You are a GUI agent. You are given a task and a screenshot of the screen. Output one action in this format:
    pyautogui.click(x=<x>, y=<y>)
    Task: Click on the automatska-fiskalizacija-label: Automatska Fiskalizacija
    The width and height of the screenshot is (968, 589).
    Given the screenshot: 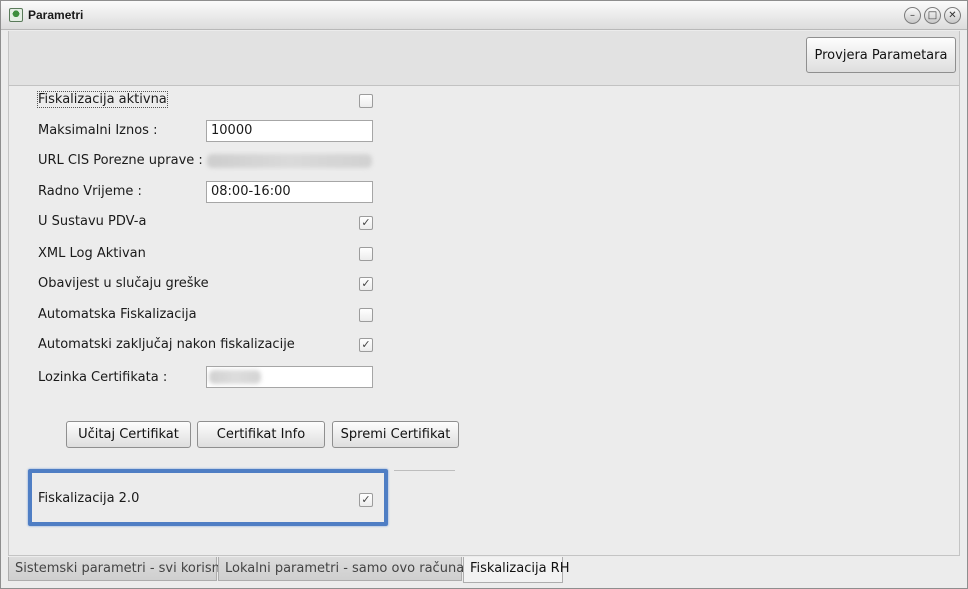 What is the action you would take?
    pyautogui.click(x=117, y=314)
    